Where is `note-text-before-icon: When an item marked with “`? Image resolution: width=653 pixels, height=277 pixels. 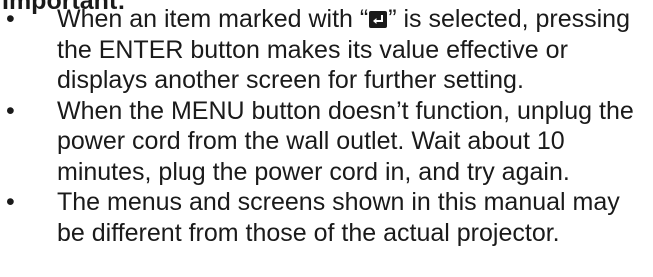
note-text-before-icon: When an item marked with “ is located at coordinates (213, 19).